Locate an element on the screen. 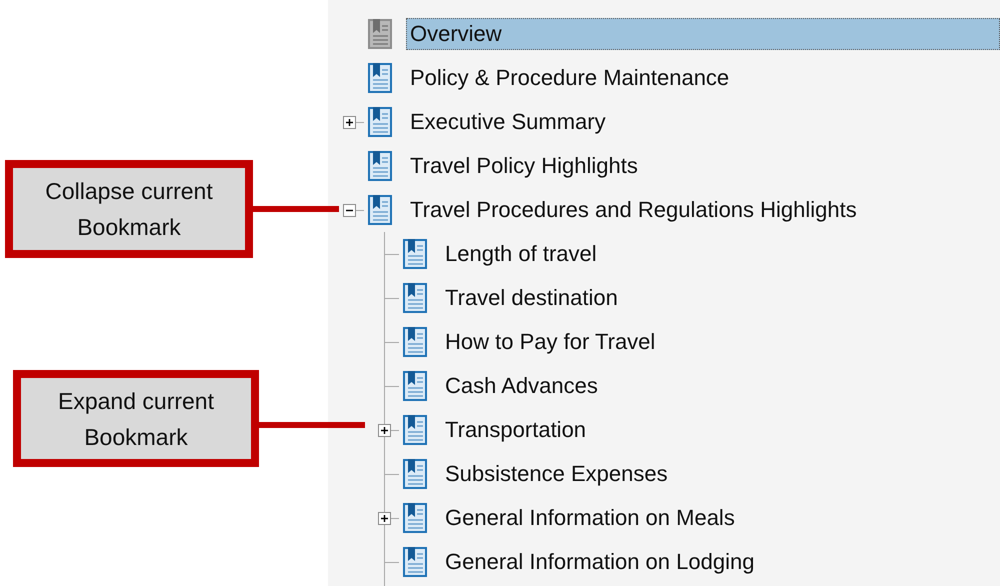 The image size is (1000, 586). callout-label: Expand current Bookmark is located at coordinates (136, 418).